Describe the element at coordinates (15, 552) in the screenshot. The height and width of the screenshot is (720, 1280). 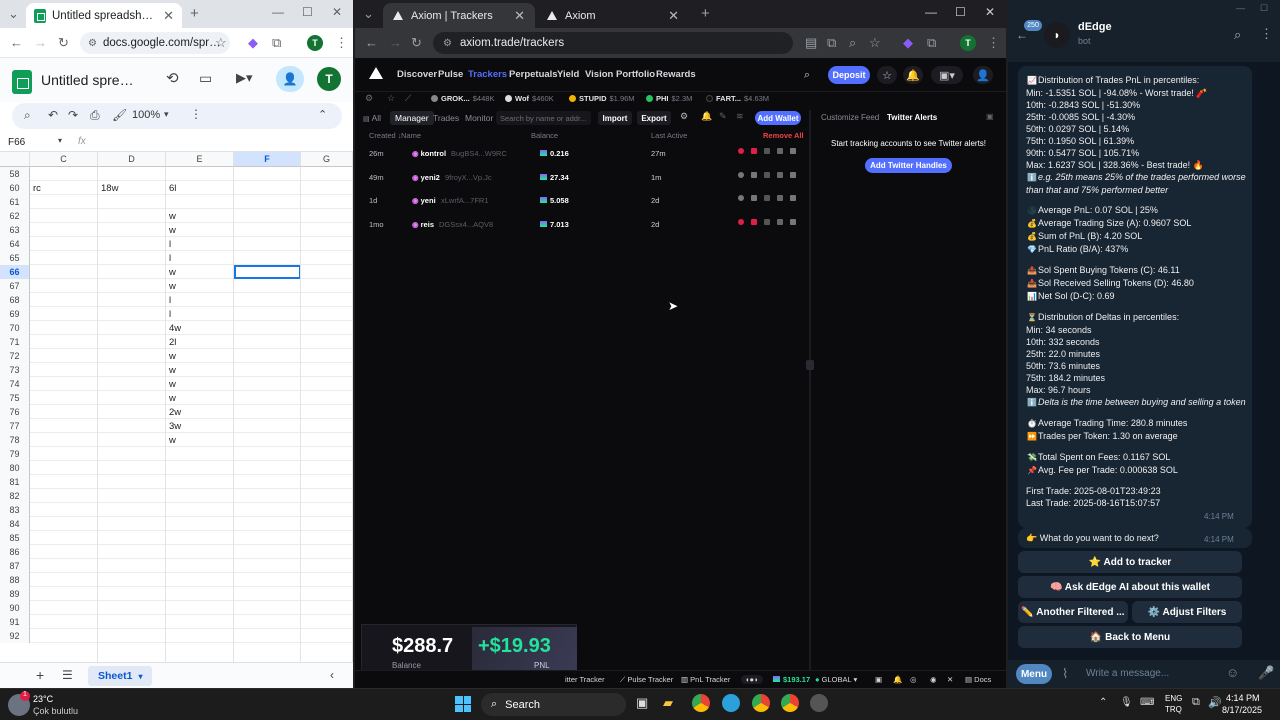
I see `row-header: 86` at that location.